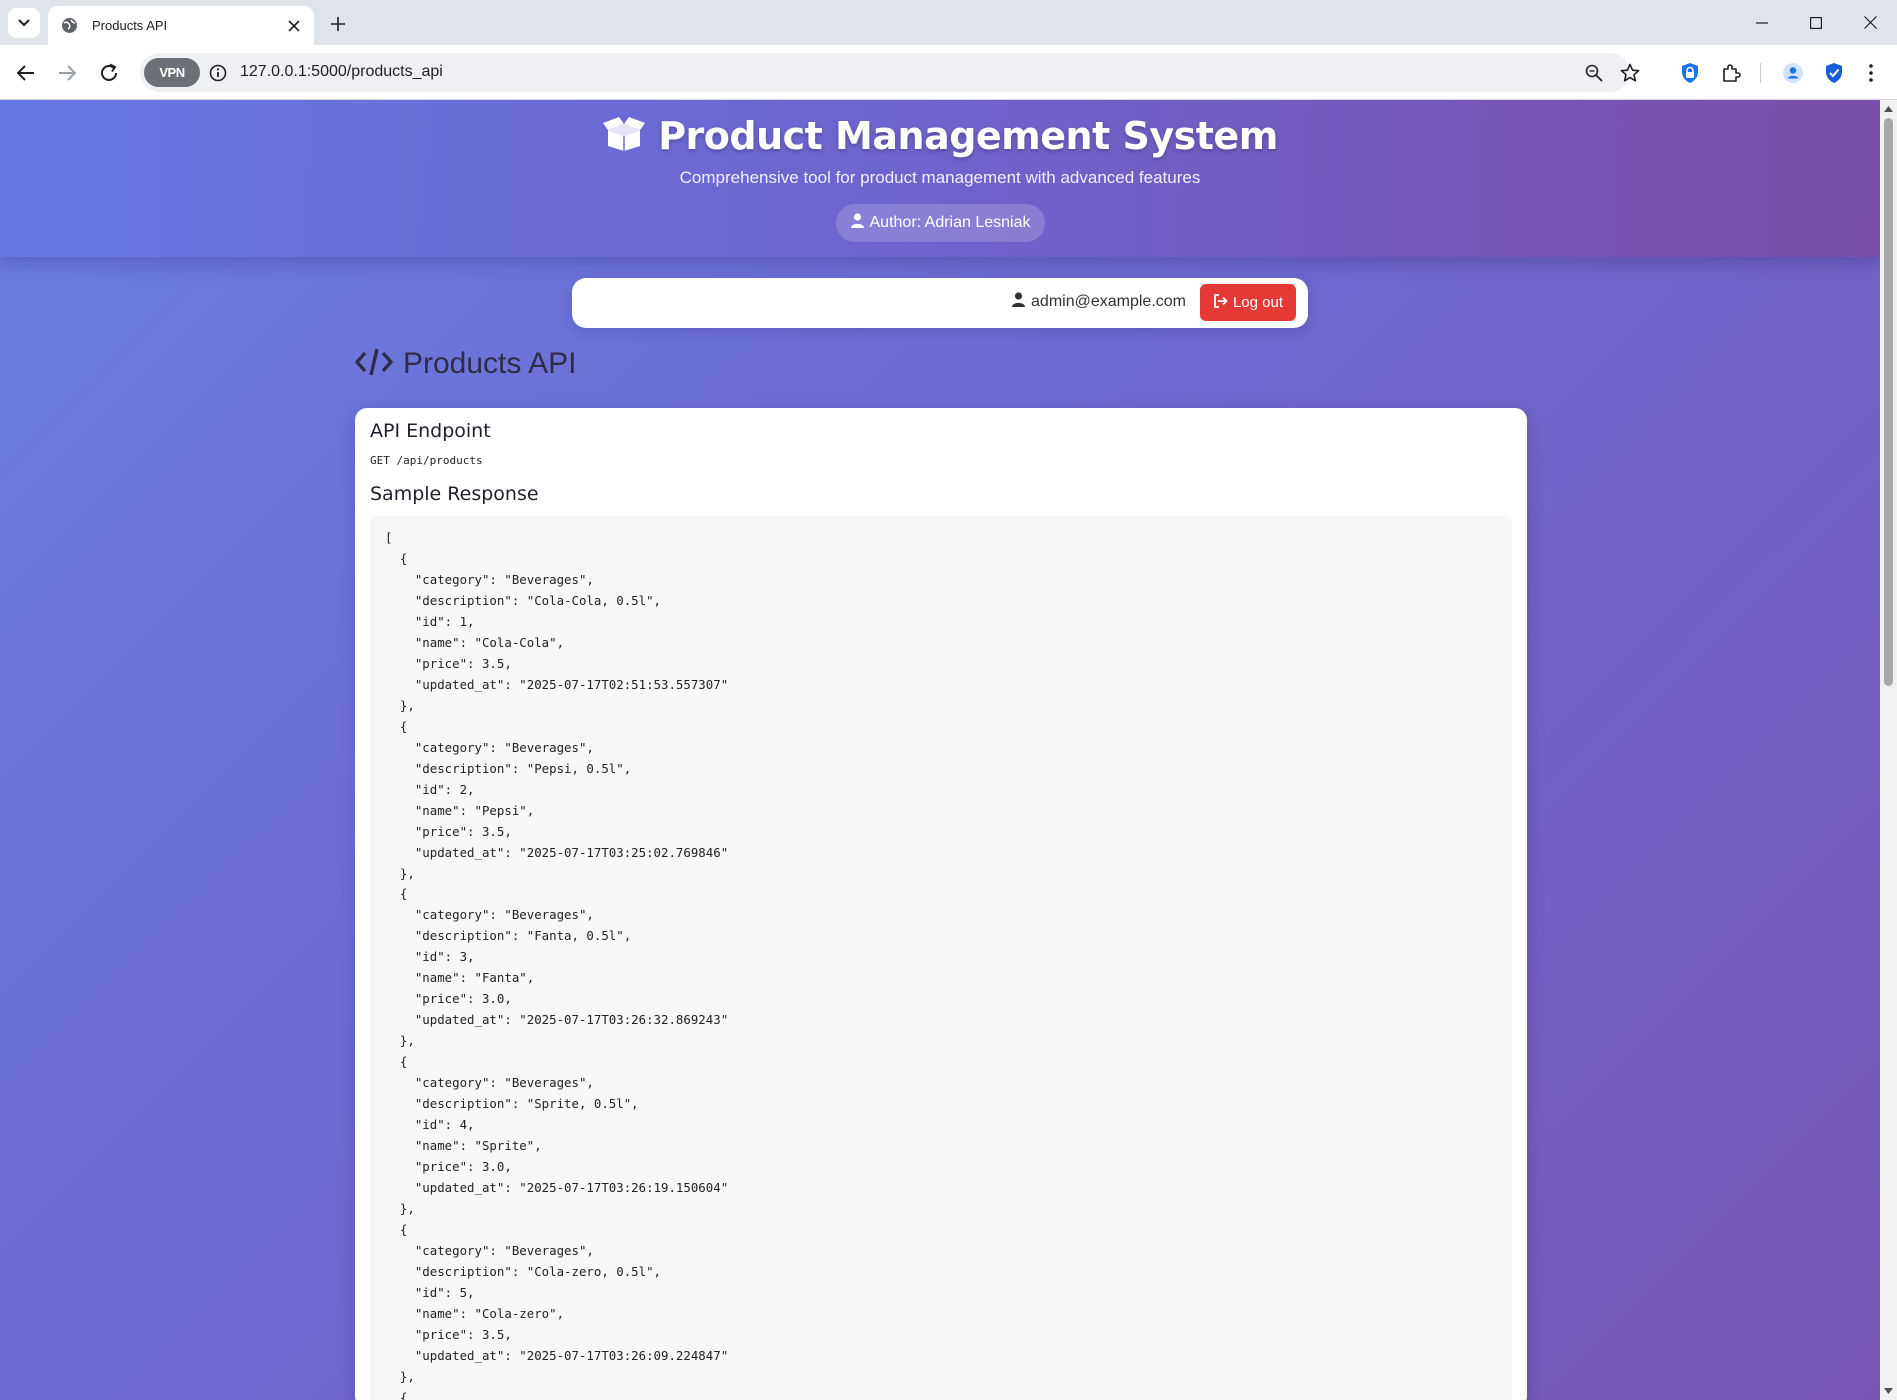 This screenshot has height=1400, width=1897. I want to click on page-title: Products API, so click(465, 364).